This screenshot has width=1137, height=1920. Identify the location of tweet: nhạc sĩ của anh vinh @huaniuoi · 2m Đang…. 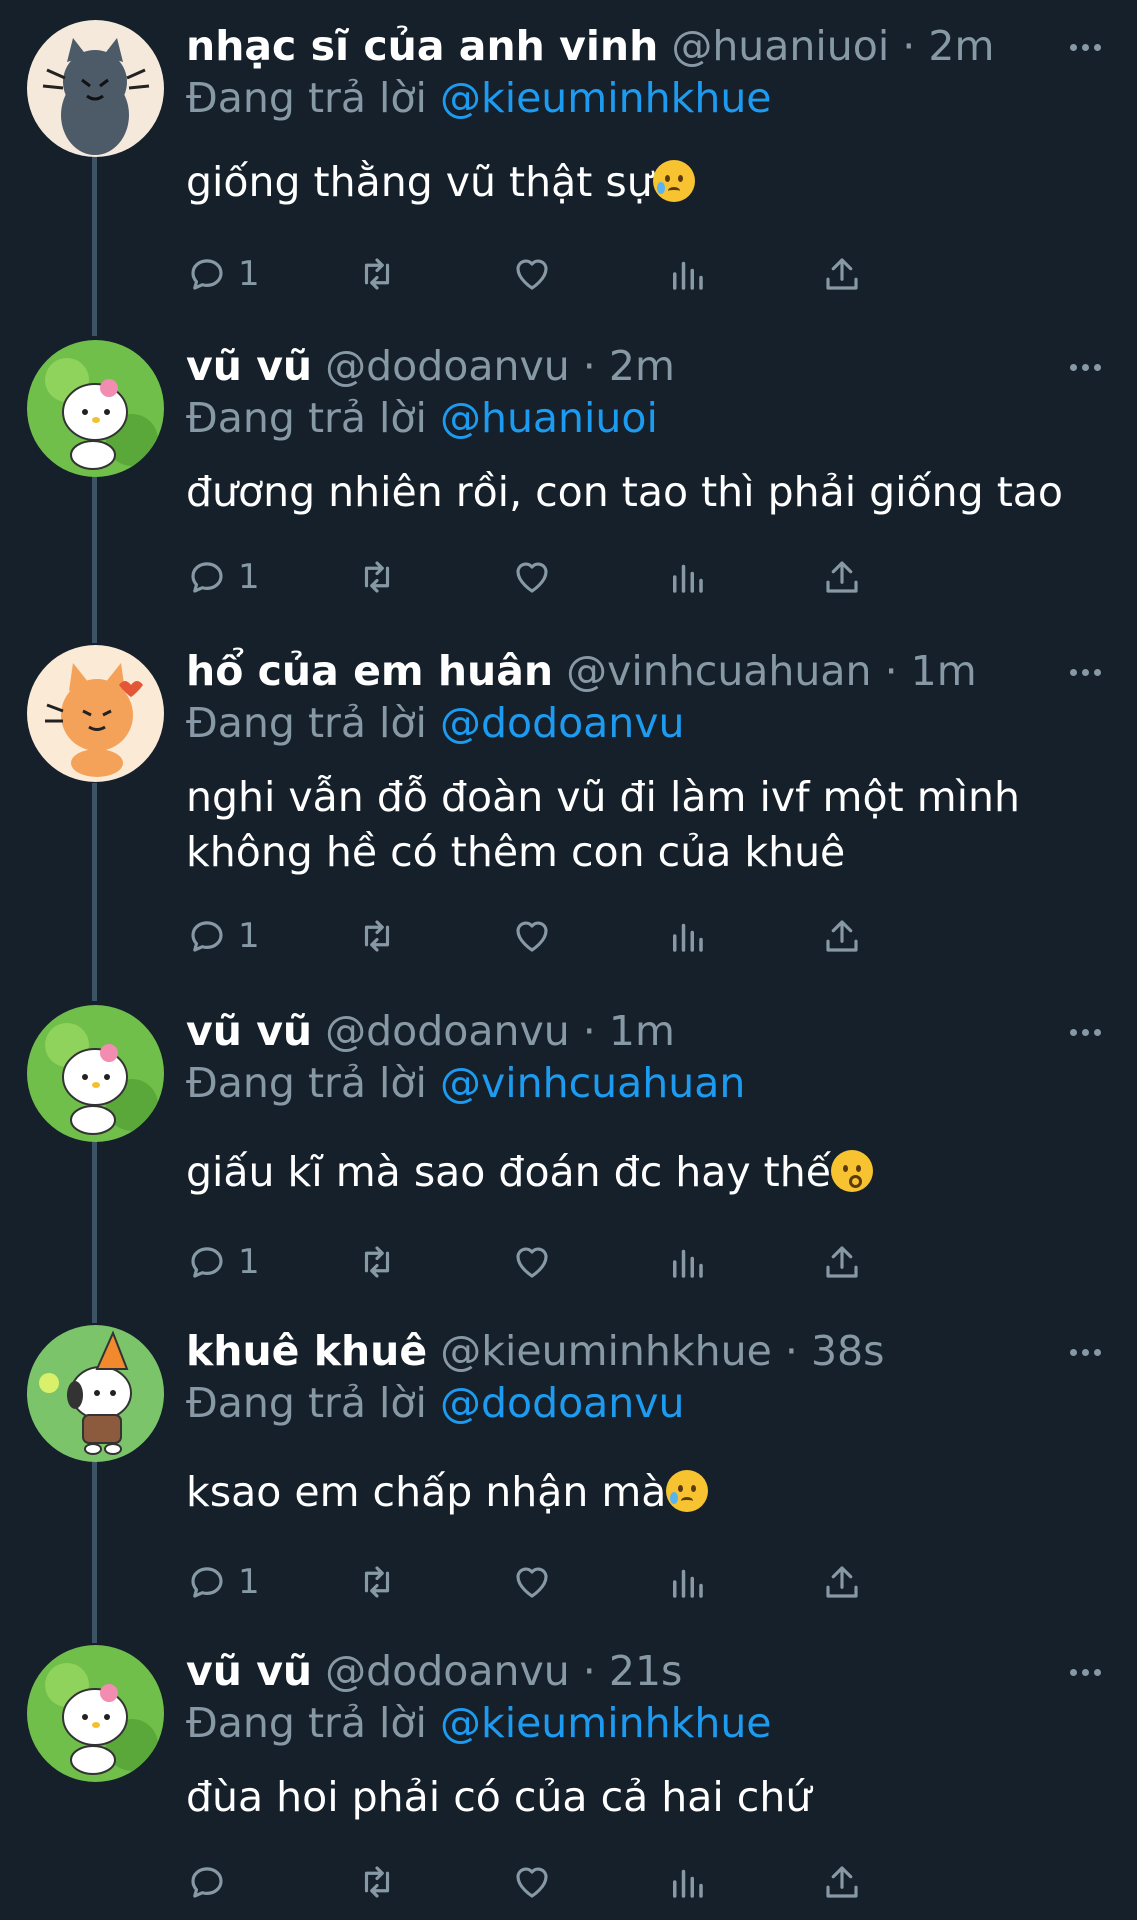
(568, 160).